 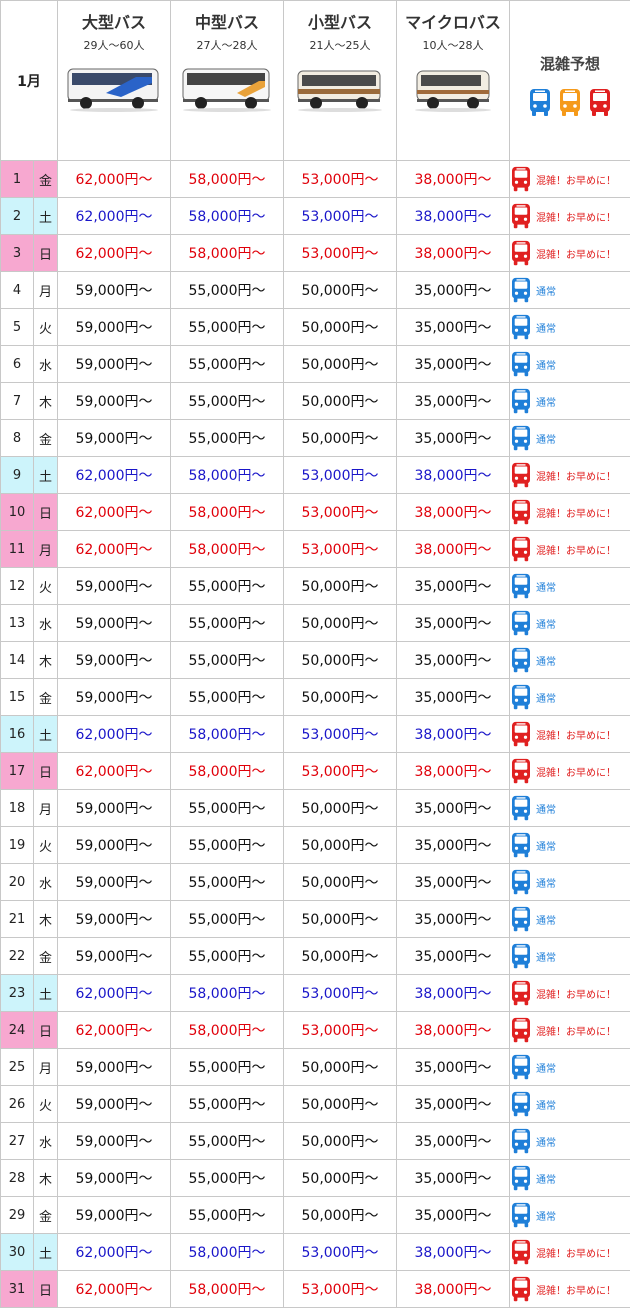 I want to click on micro-bus-header: マイクロバス 10人～28人, so click(x=453, y=80).